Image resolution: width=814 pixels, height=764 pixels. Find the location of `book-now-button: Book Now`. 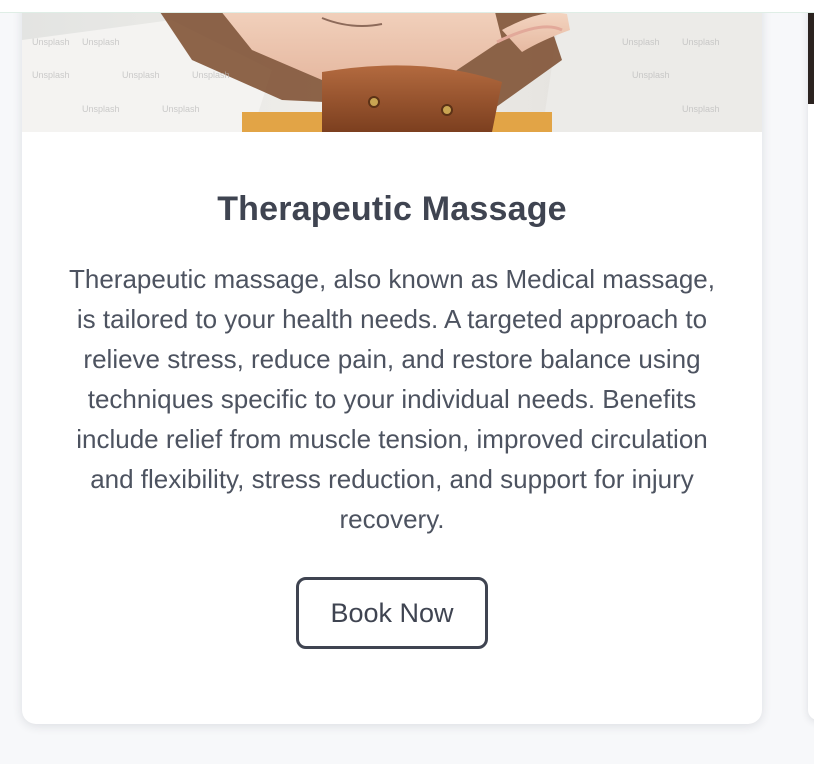

book-now-button: Book Now is located at coordinates (392, 613).